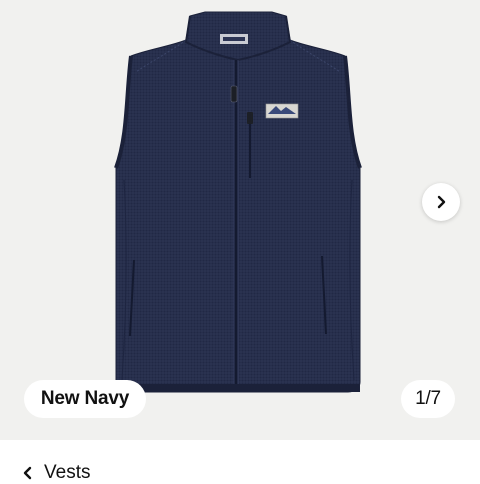  I want to click on breadcrumb-label: Vests, so click(67, 472).